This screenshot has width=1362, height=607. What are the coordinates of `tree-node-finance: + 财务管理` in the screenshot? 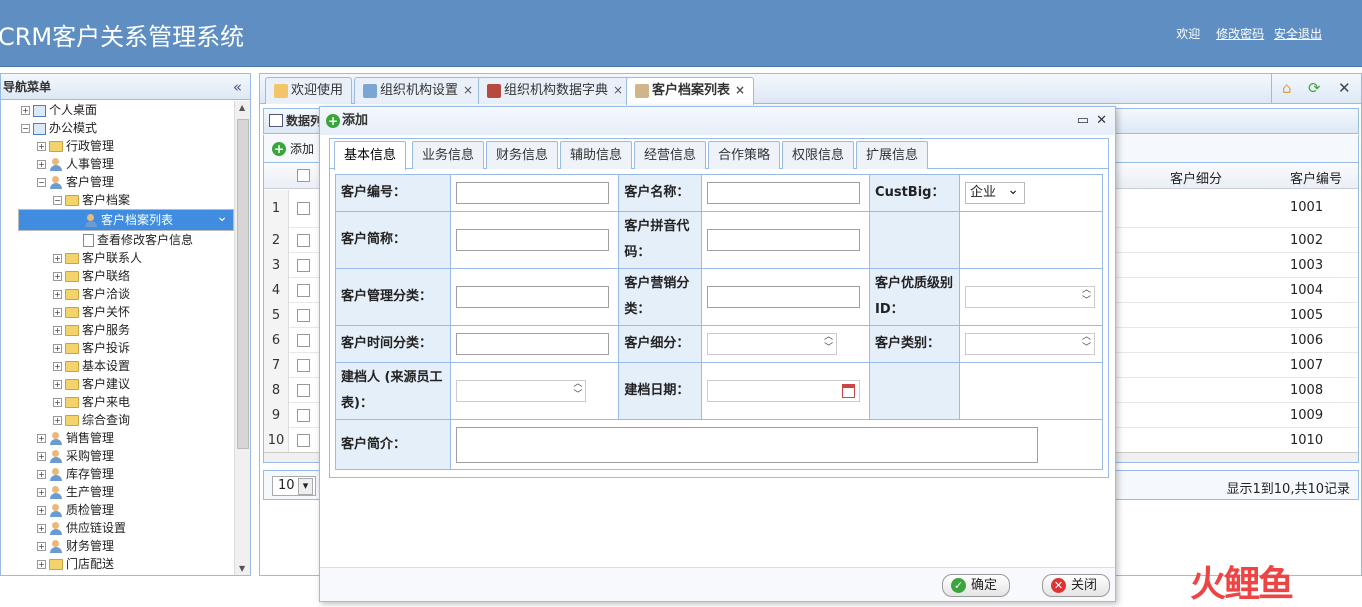 It's located at (117, 546).